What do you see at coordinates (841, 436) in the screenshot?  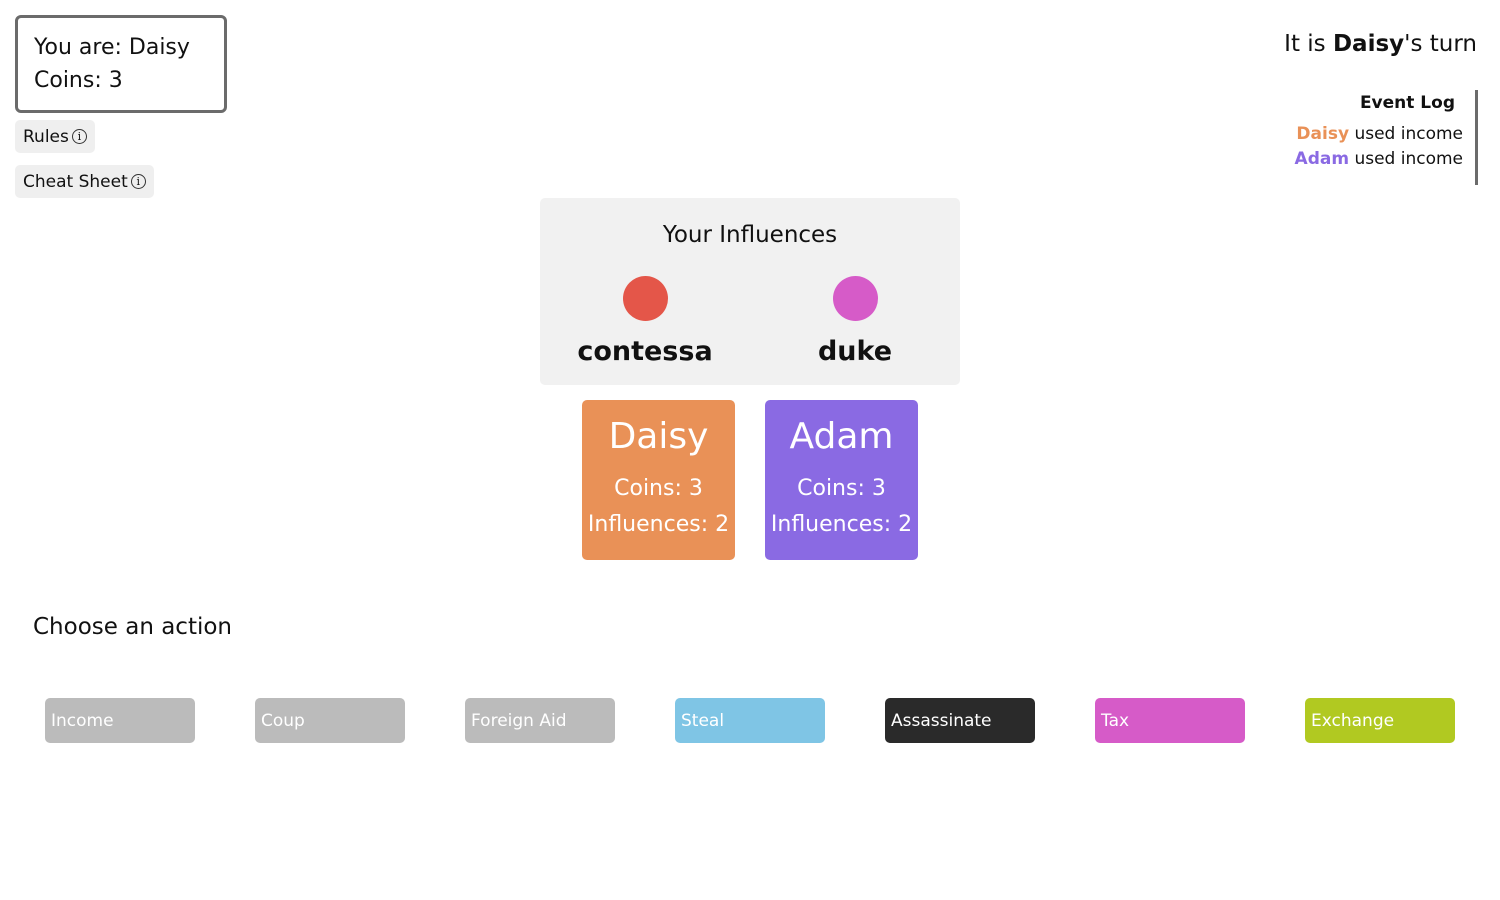 I see `player-card-name: Adam` at bounding box center [841, 436].